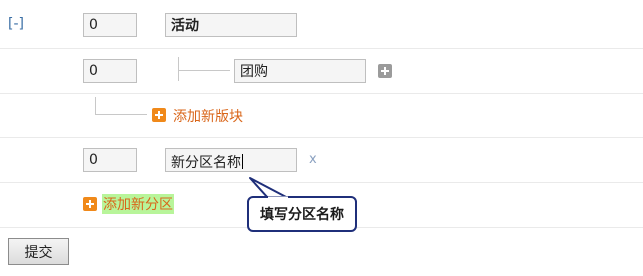 This screenshot has height=276, width=643. Describe the element at coordinates (16, 24) in the screenshot. I see `collapse-toggle: [-]` at that location.